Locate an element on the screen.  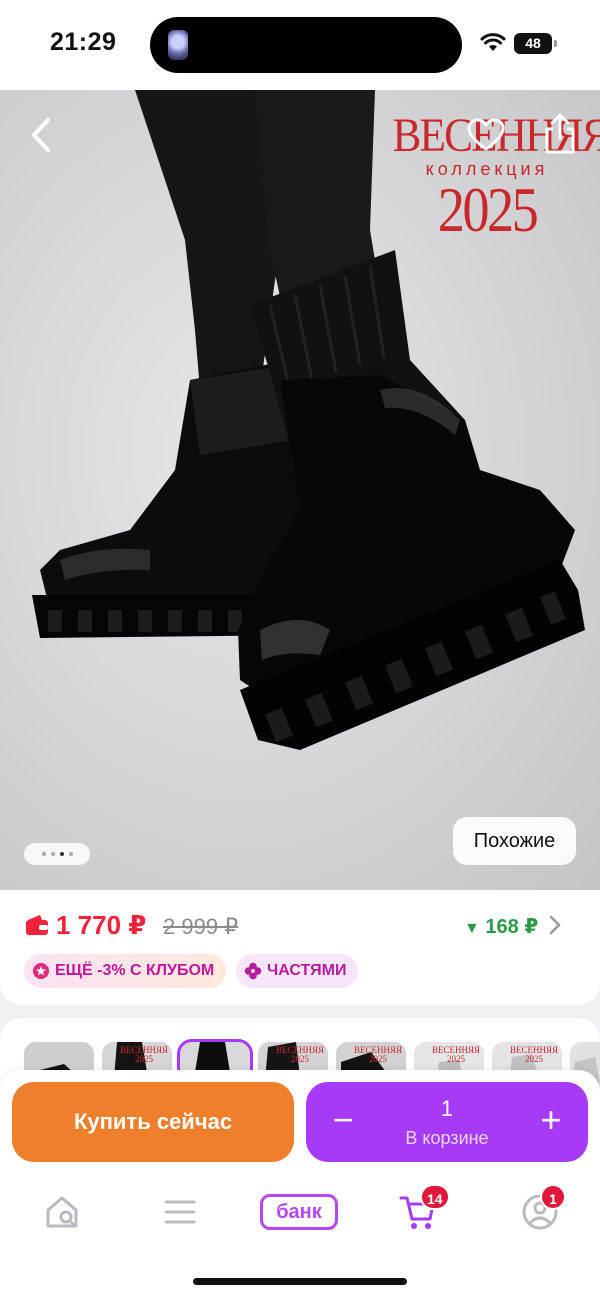
profile-nav-item: 1 is located at coordinates (543, 1208).